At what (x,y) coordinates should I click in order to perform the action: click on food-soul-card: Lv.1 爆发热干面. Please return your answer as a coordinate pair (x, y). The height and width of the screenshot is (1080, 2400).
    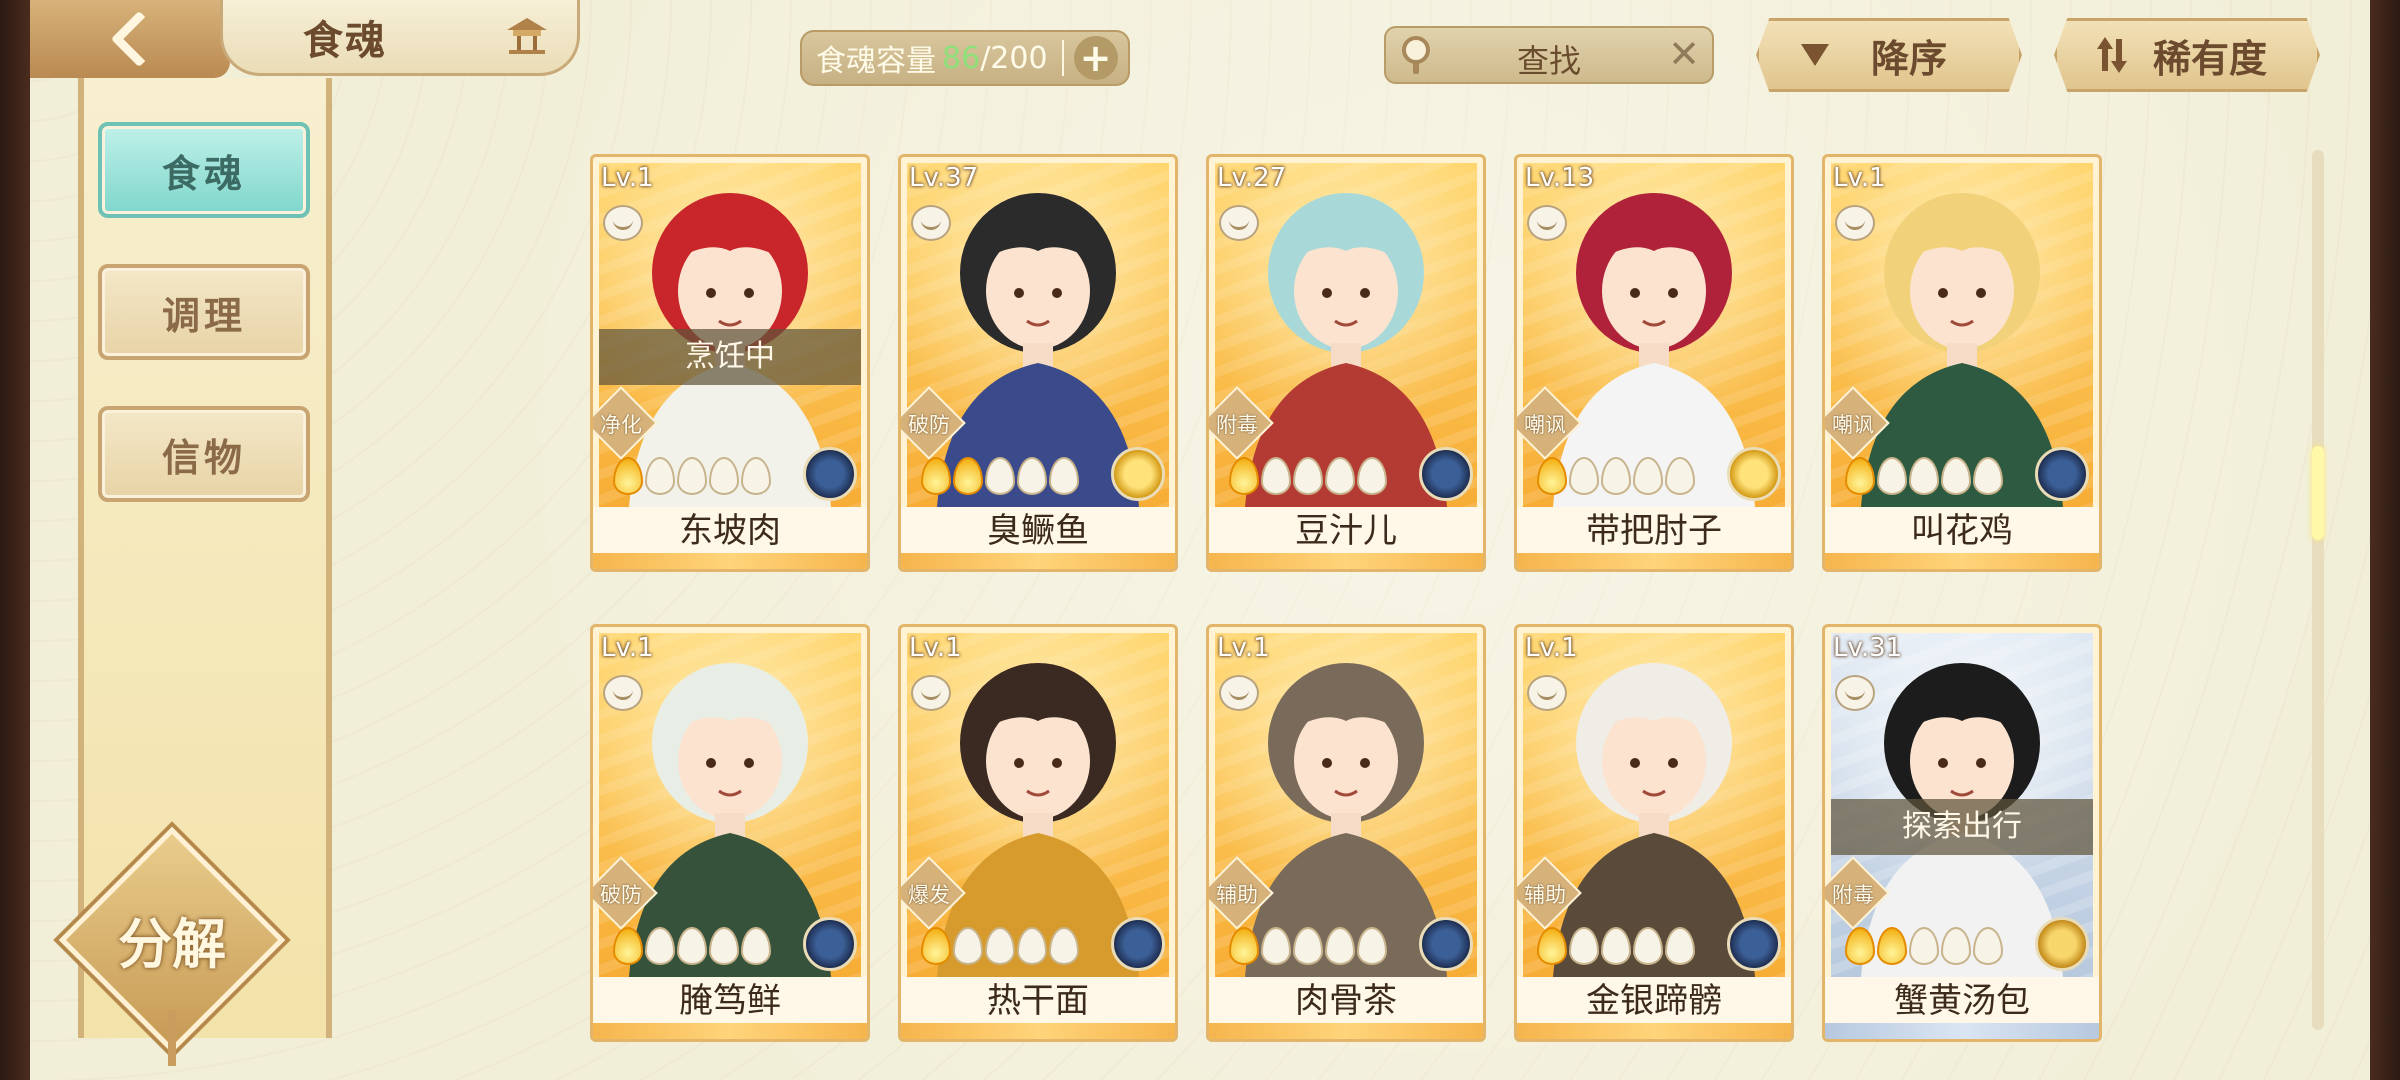
    Looking at the image, I should click on (1038, 833).